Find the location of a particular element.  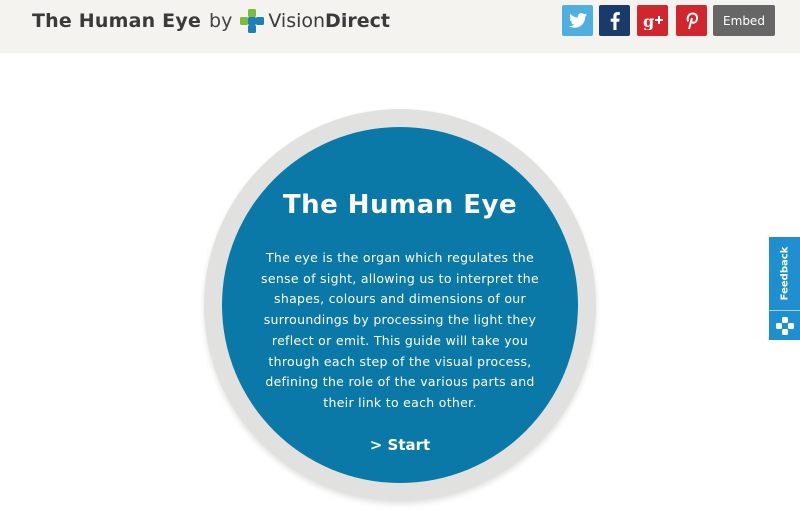

start-button: > Start is located at coordinates (400, 445).